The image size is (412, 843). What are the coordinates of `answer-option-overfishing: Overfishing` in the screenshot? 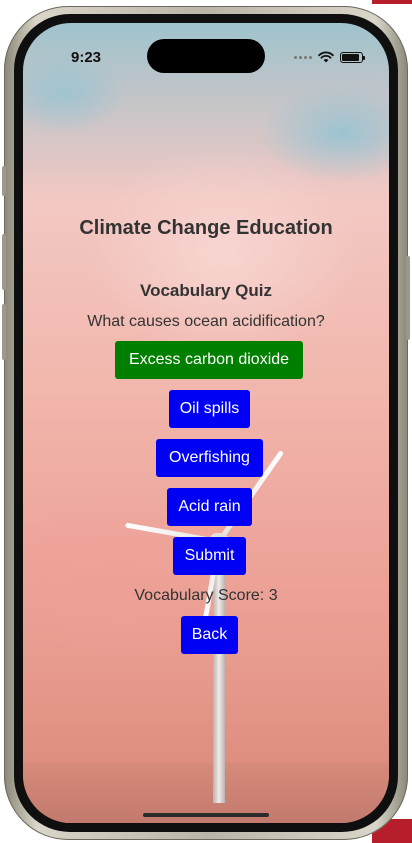 It's located at (209, 458).